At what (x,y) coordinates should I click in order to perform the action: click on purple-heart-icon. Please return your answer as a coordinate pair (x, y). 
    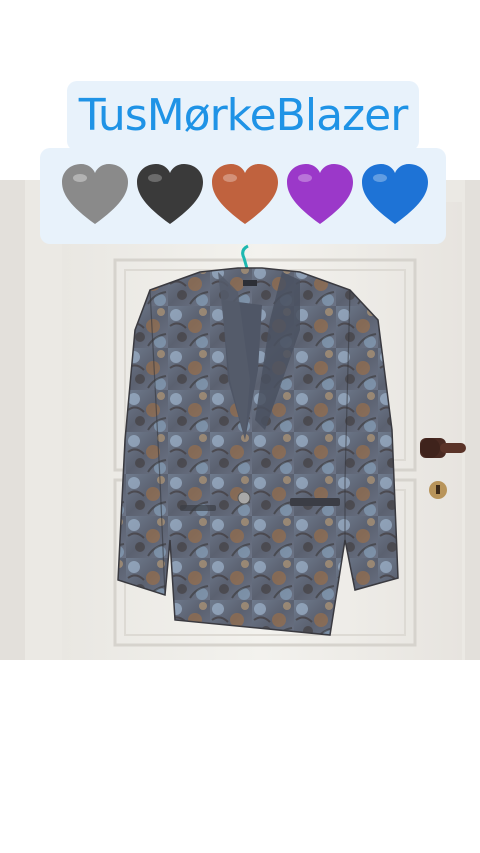
    Looking at the image, I should click on (320, 194).